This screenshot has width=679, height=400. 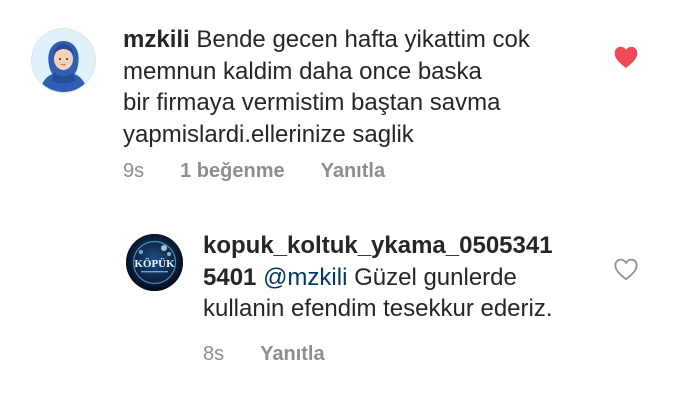 I want to click on comment-line: memnun kaldim daha once baska, so click(x=302, y=71).